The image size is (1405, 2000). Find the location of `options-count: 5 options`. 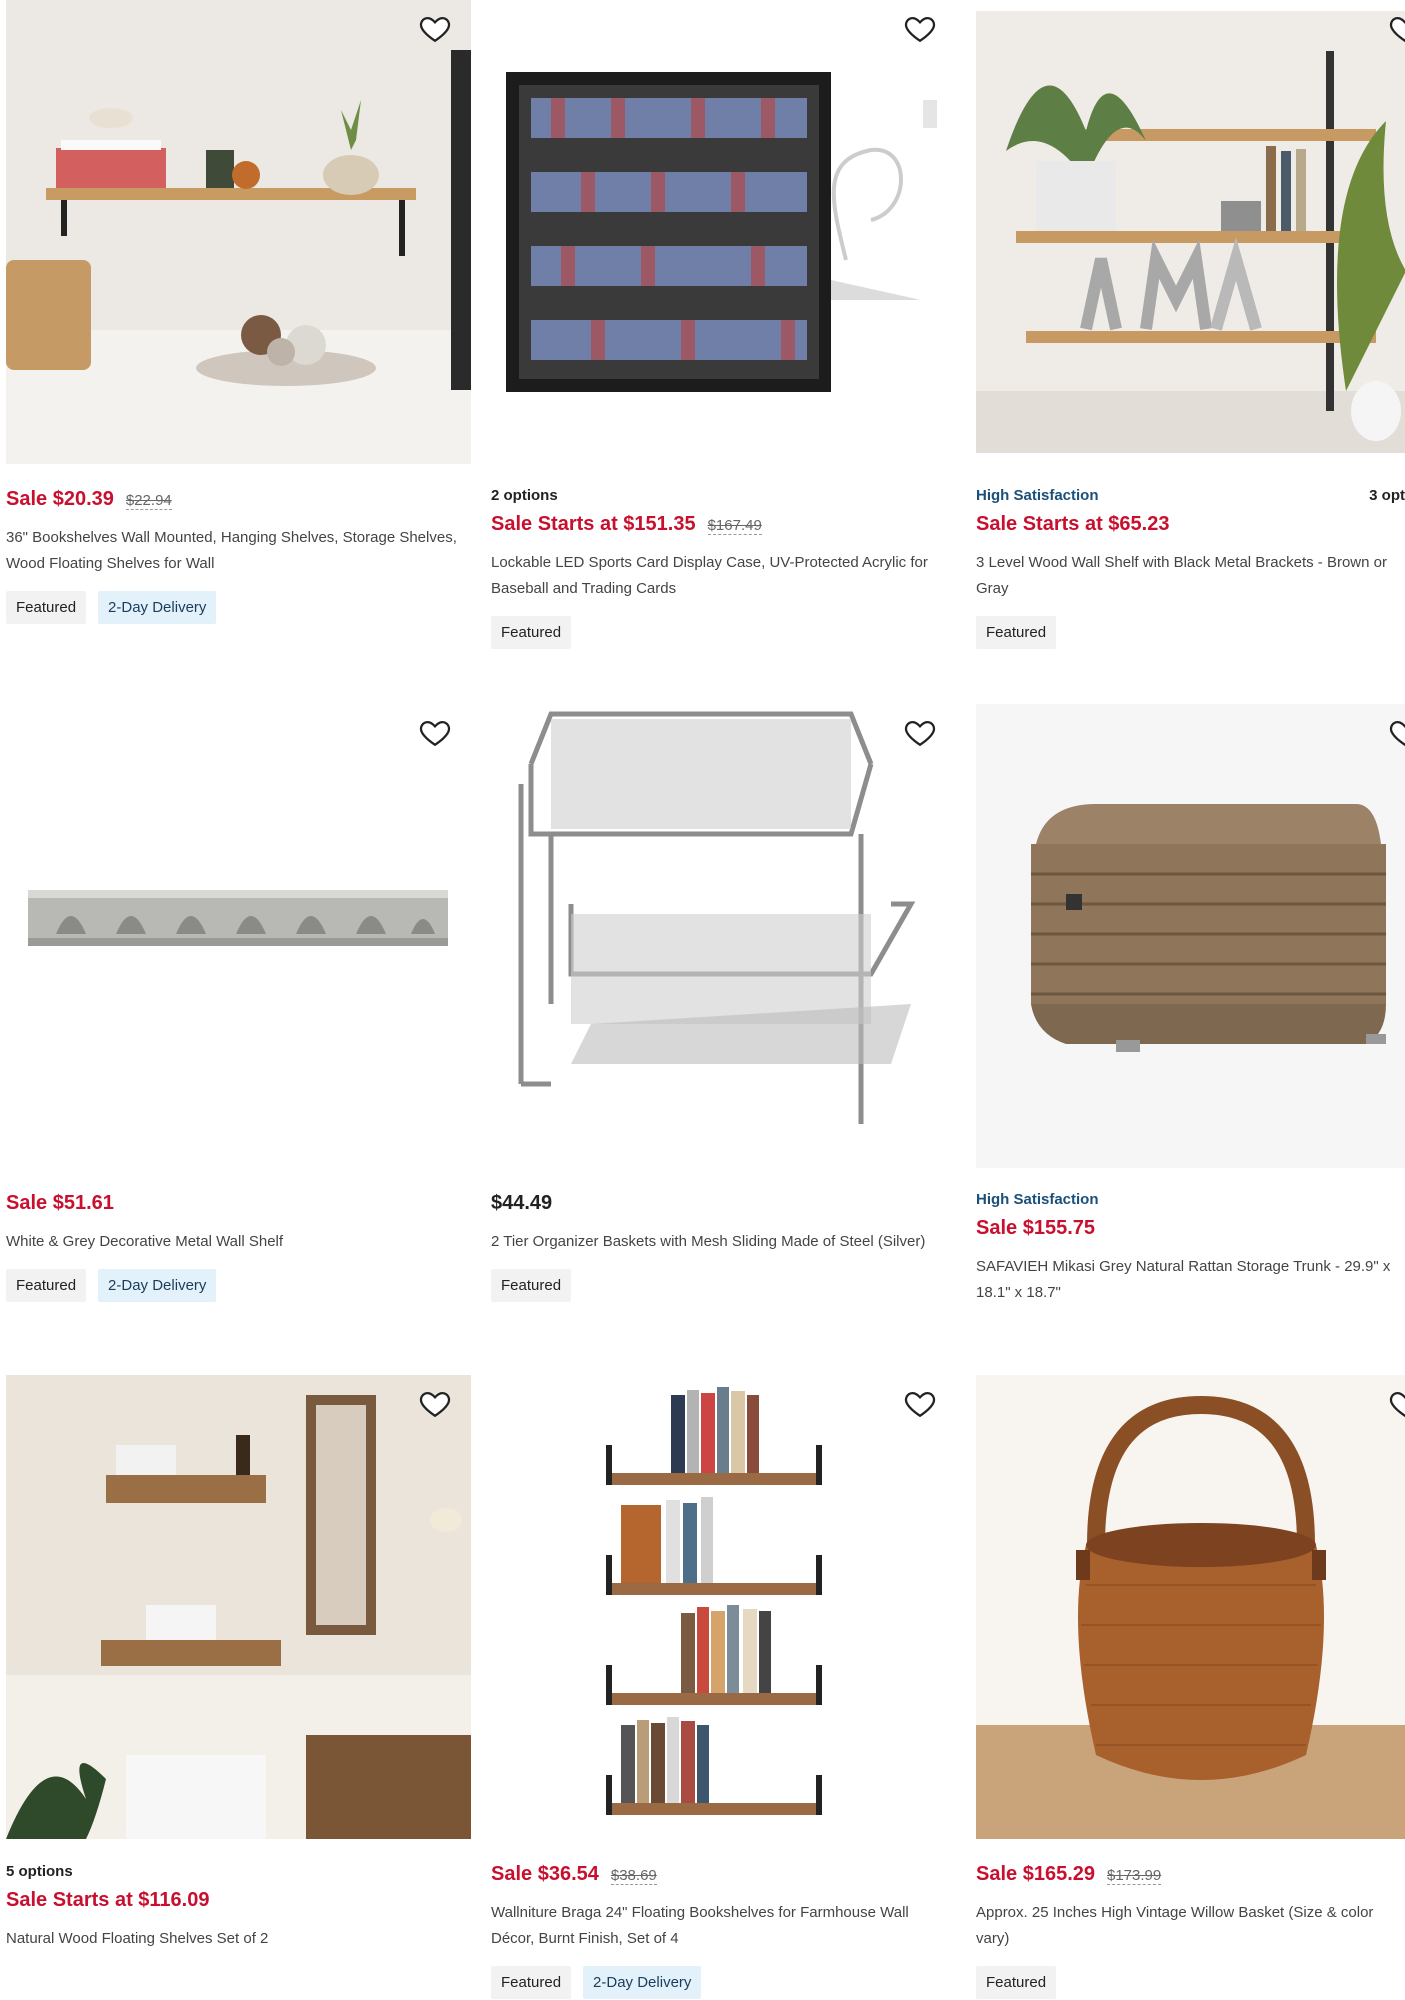

options-count: 5 options is located at coordinates (39, 1872).